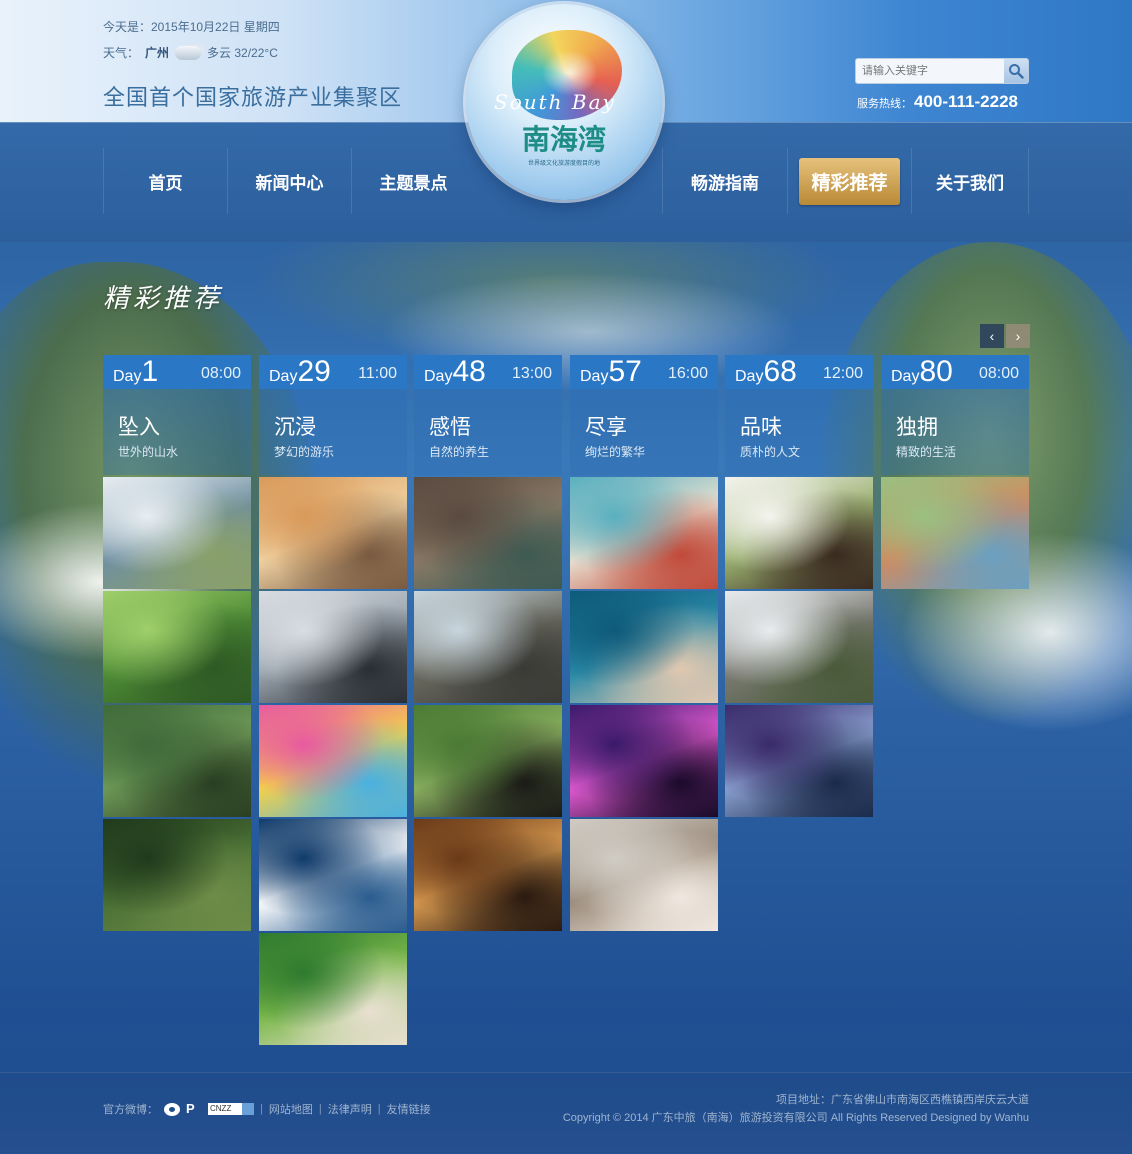 The height and width of the screenshot is (1154, 1132). I want to click on day-number: 68, so click(780, 371).